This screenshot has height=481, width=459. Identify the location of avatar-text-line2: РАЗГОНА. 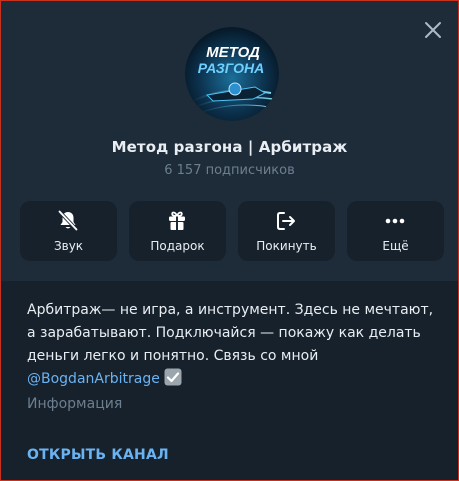
(231, 68).